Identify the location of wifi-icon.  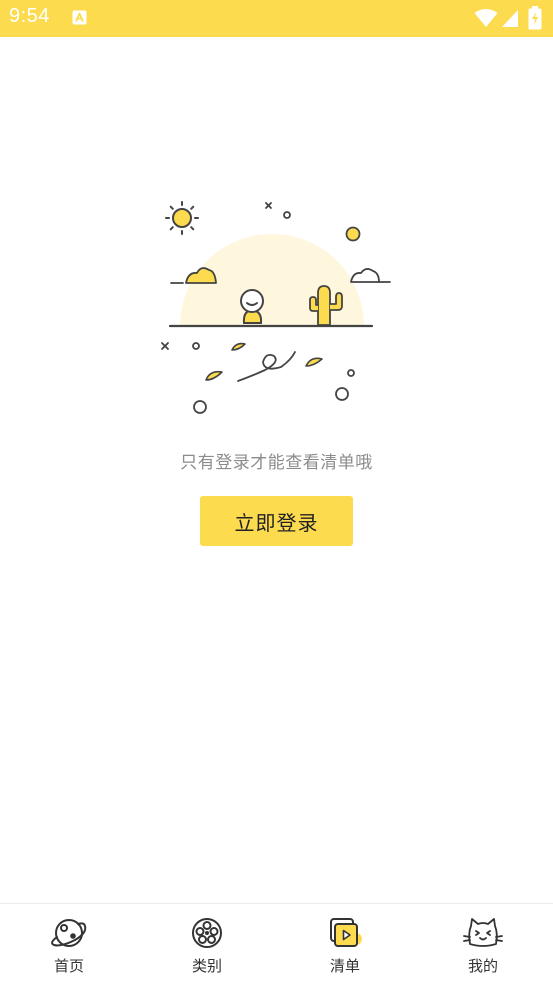
(486, 18).